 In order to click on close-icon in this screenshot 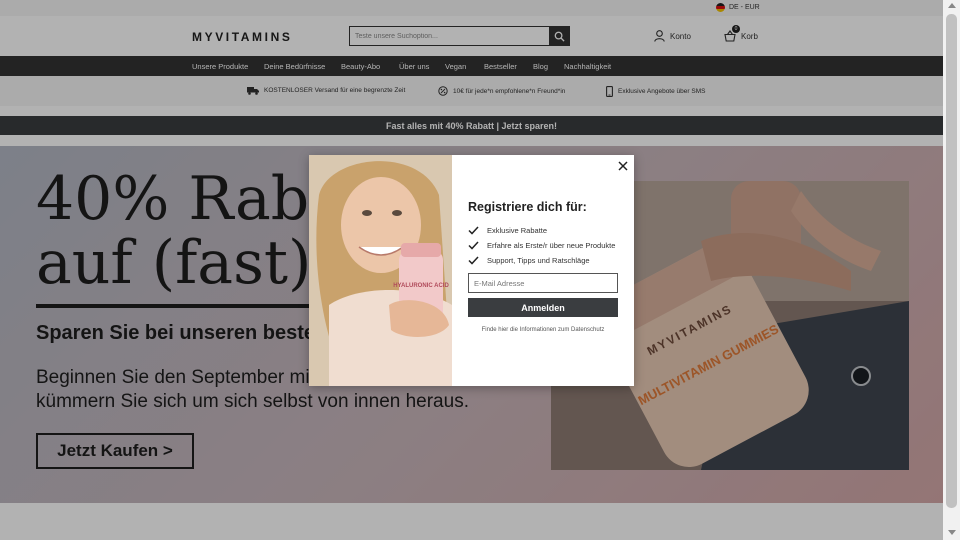, I will do `click(623, 166)`.